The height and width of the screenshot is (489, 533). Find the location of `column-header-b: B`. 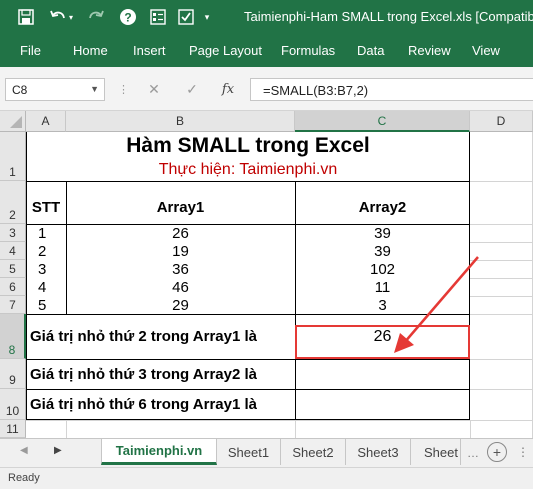

column-header-b: B is located at coordinates (180, 121).